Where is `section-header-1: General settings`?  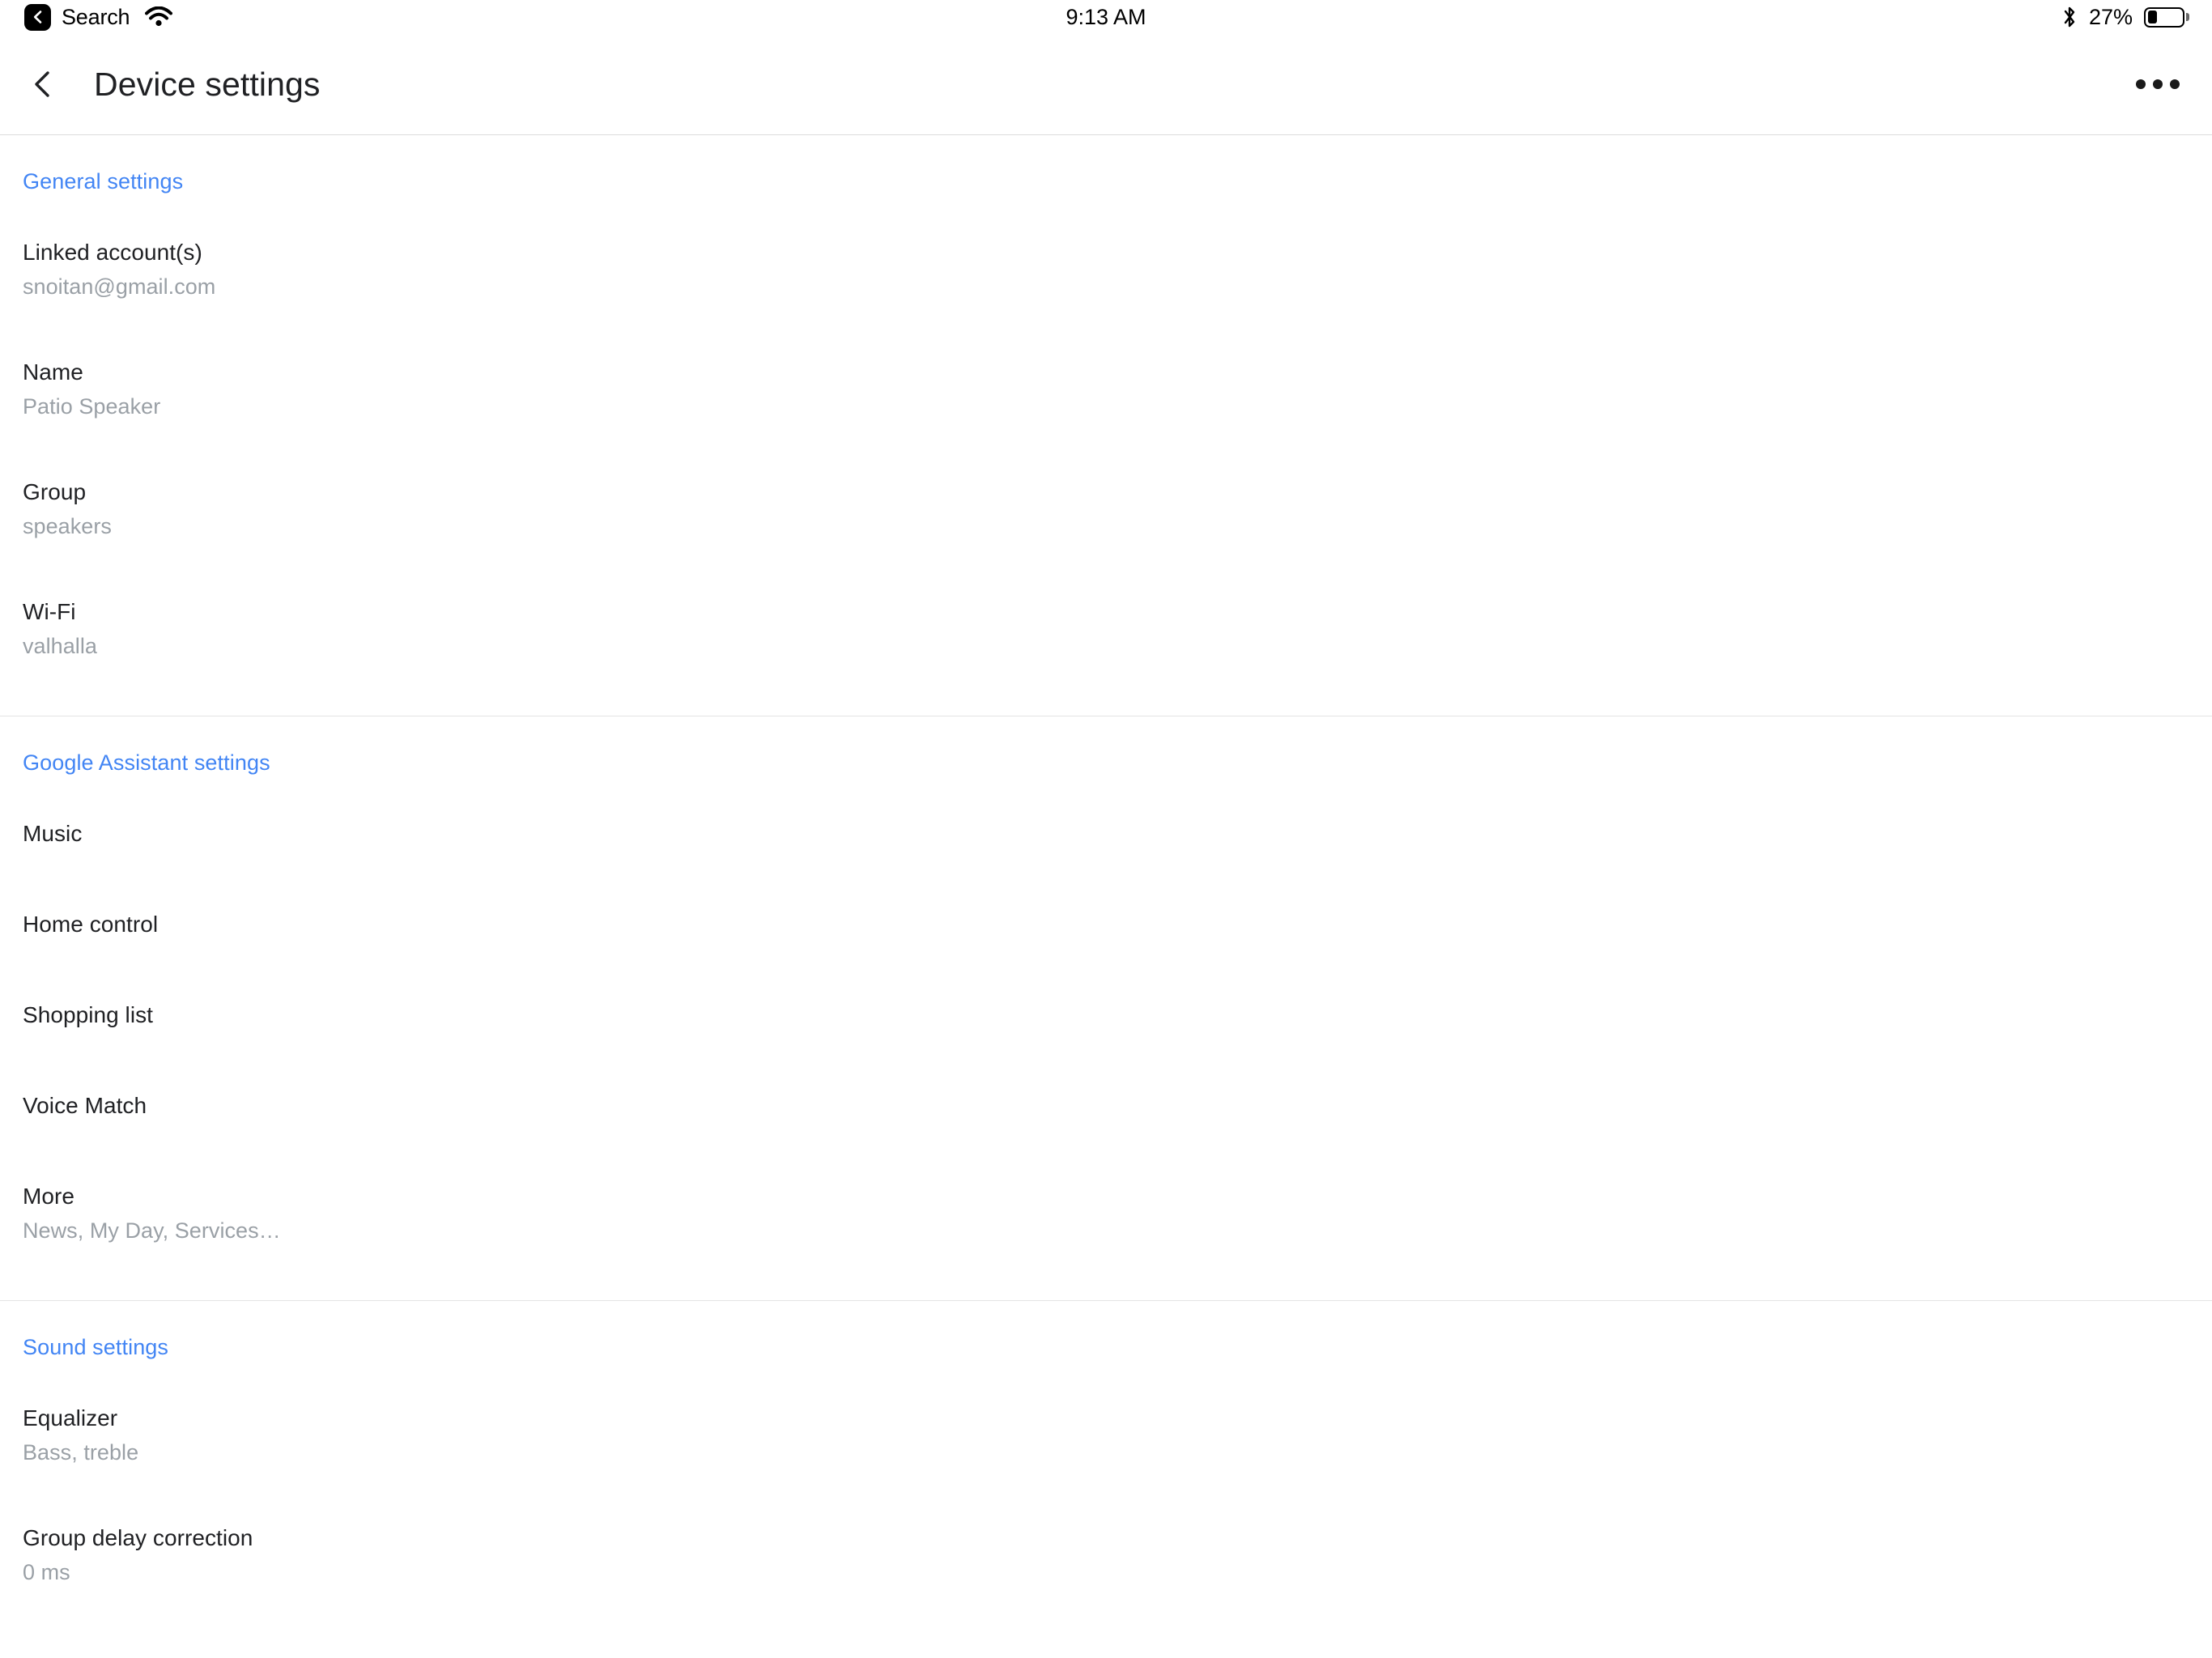 section-header-1: General settings is located at coordinates (104, 181).